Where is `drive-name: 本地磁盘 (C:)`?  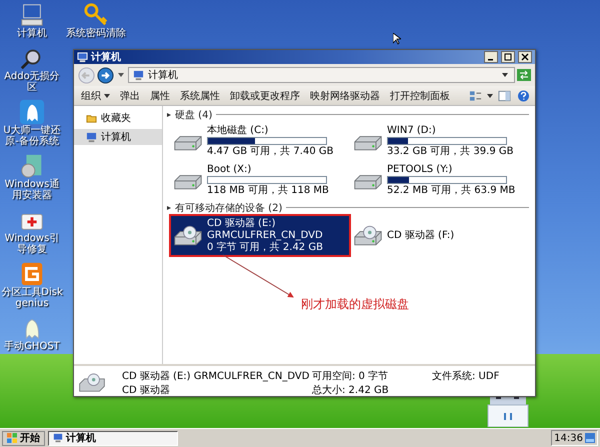 drive-name: 本地磁盘 (C:) is located at coordinates (238, 130).